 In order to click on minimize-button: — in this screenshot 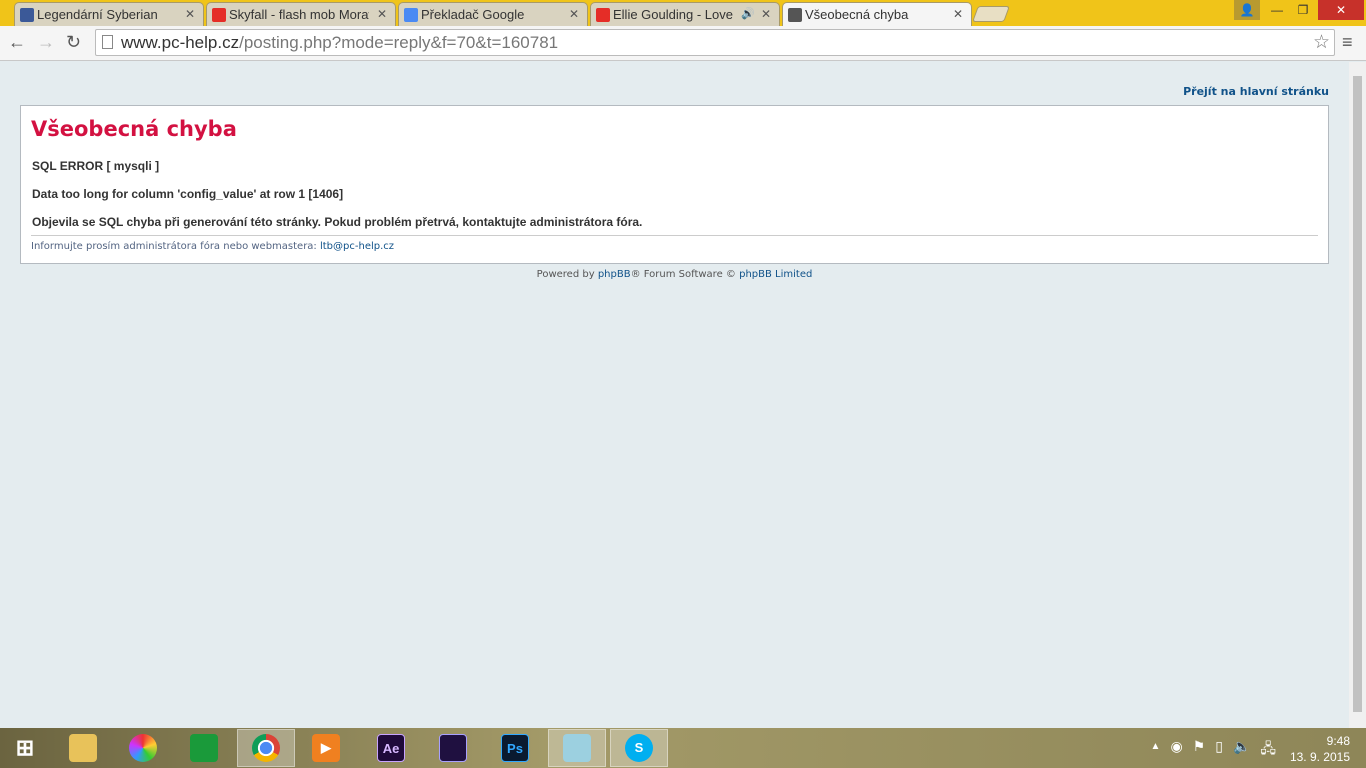, I will do `click(1277, 10)`.